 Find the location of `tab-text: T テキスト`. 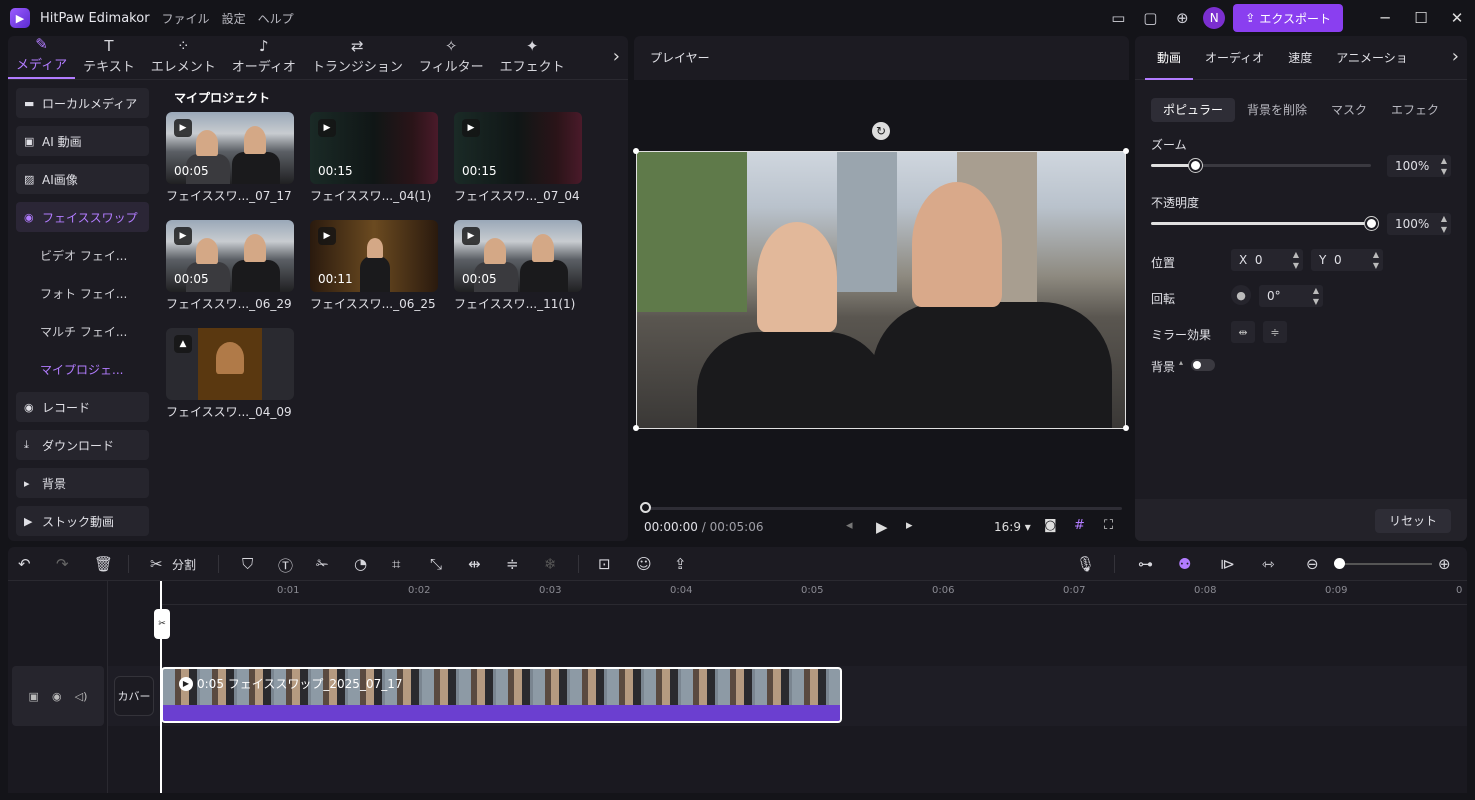

tab-text: T テキスト is located at coordinates (109, 57).